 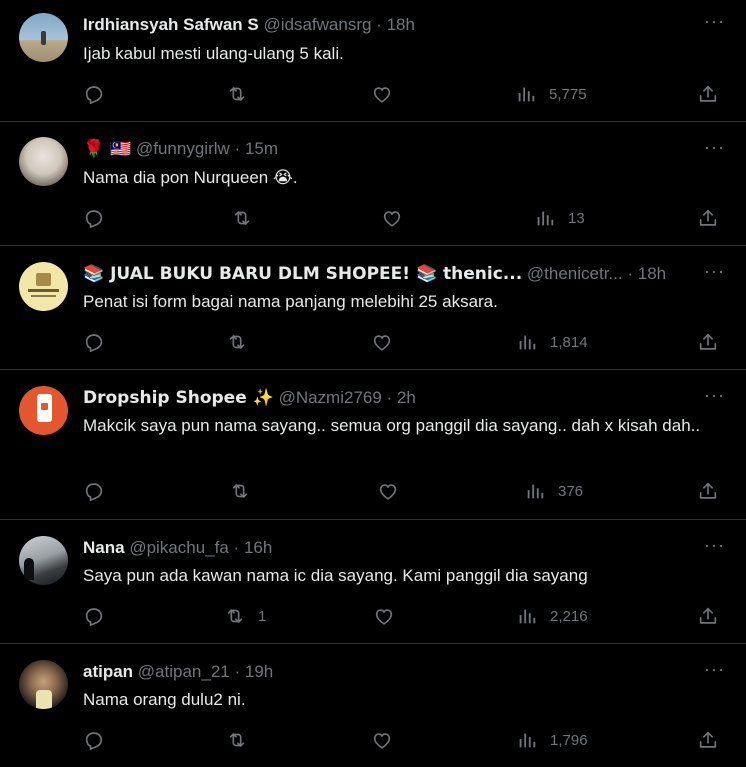 I want to click on tweet-text: Nama dia pon Nurqueen 😭., so click(x=190, y=177).